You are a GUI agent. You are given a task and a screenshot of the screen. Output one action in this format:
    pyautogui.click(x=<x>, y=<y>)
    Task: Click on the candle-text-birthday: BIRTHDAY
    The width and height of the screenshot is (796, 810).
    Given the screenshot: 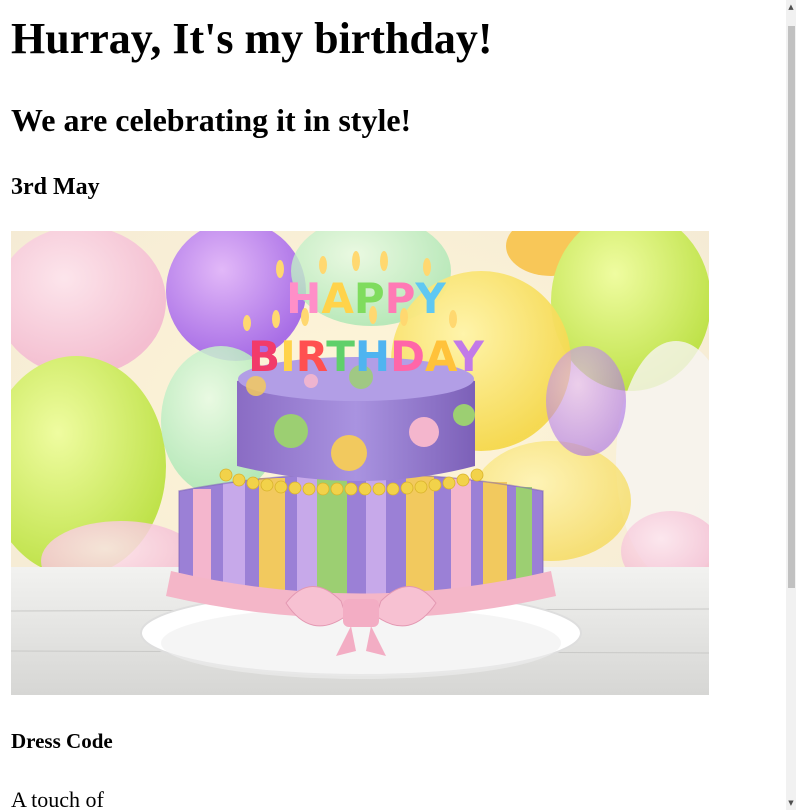 What is the action you would take?
    pyautogui.click(x=366, y=356)
    